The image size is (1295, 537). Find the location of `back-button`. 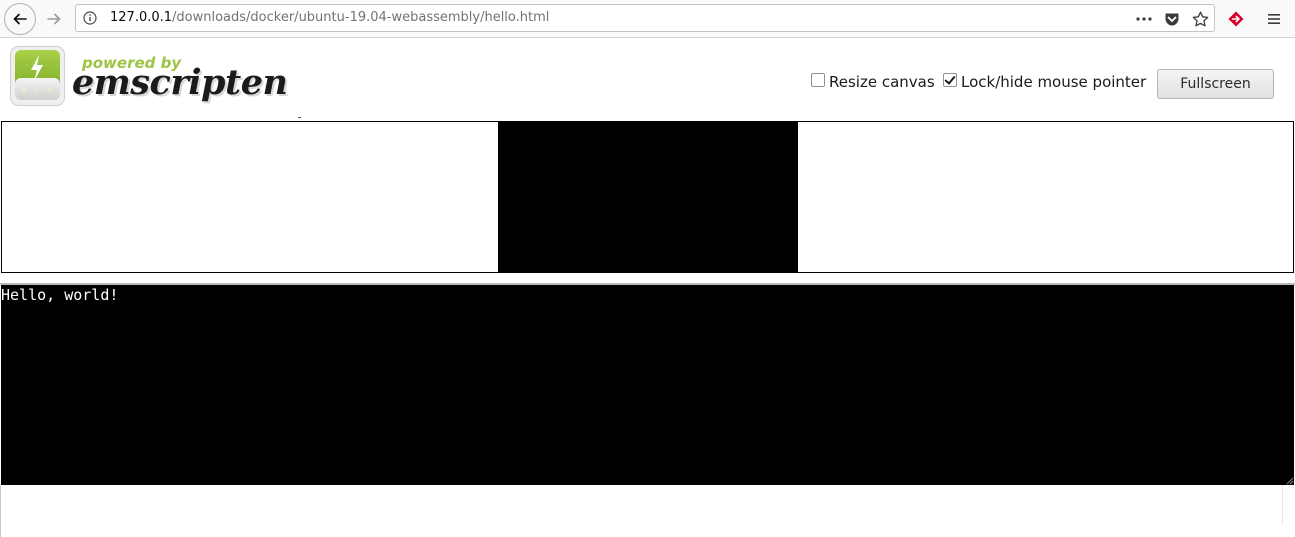

back-button is located at coordinates (20, 19).